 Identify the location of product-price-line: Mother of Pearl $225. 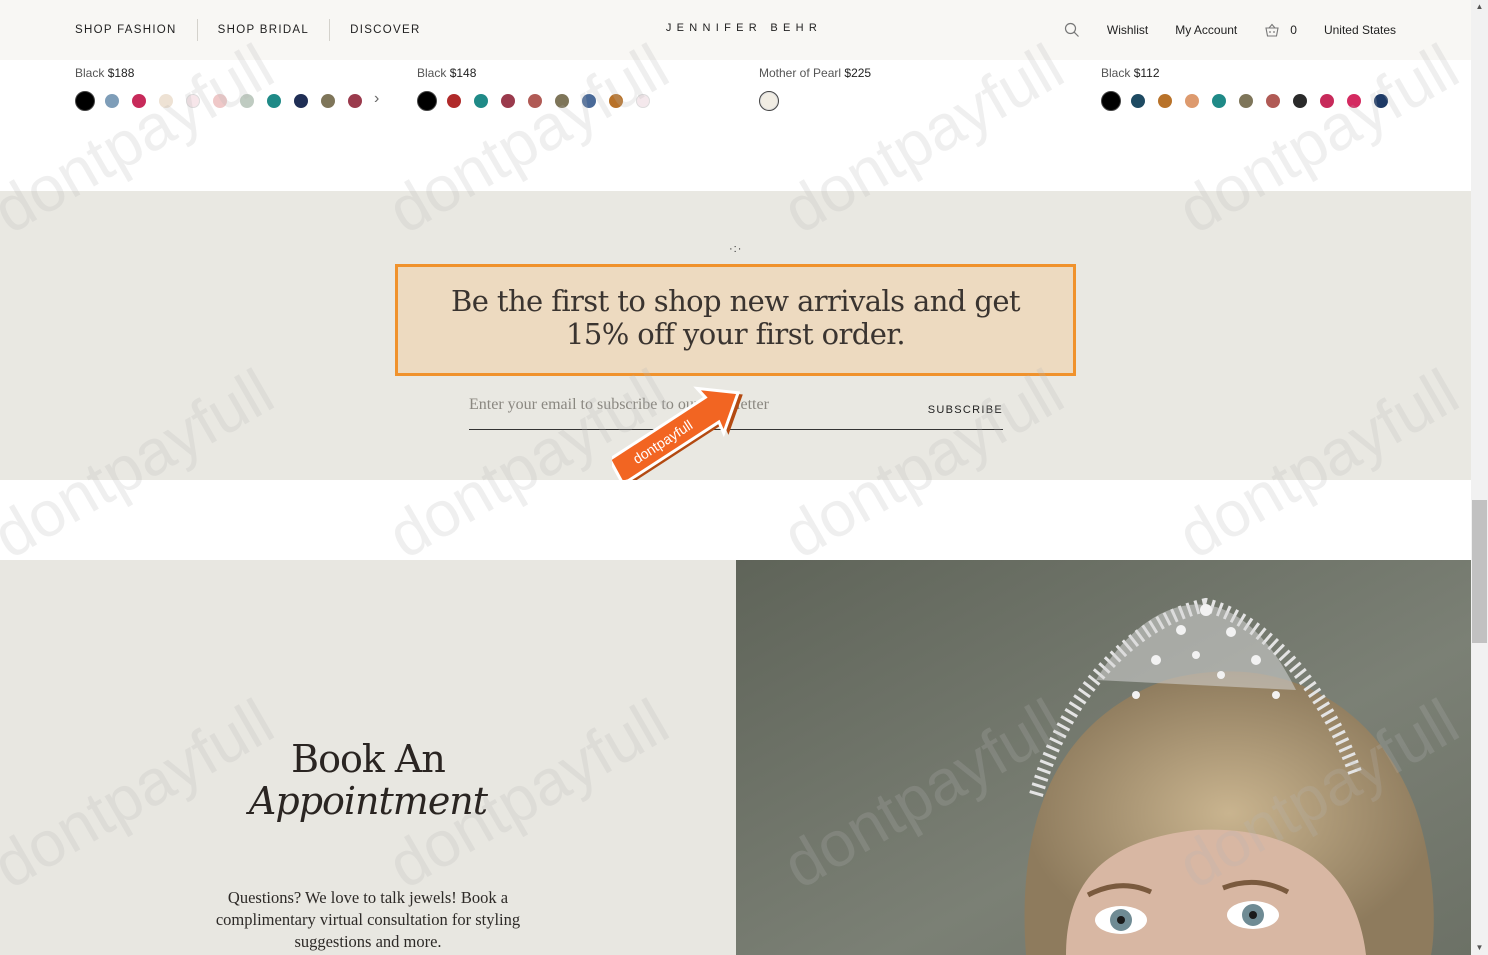
(815, 73).